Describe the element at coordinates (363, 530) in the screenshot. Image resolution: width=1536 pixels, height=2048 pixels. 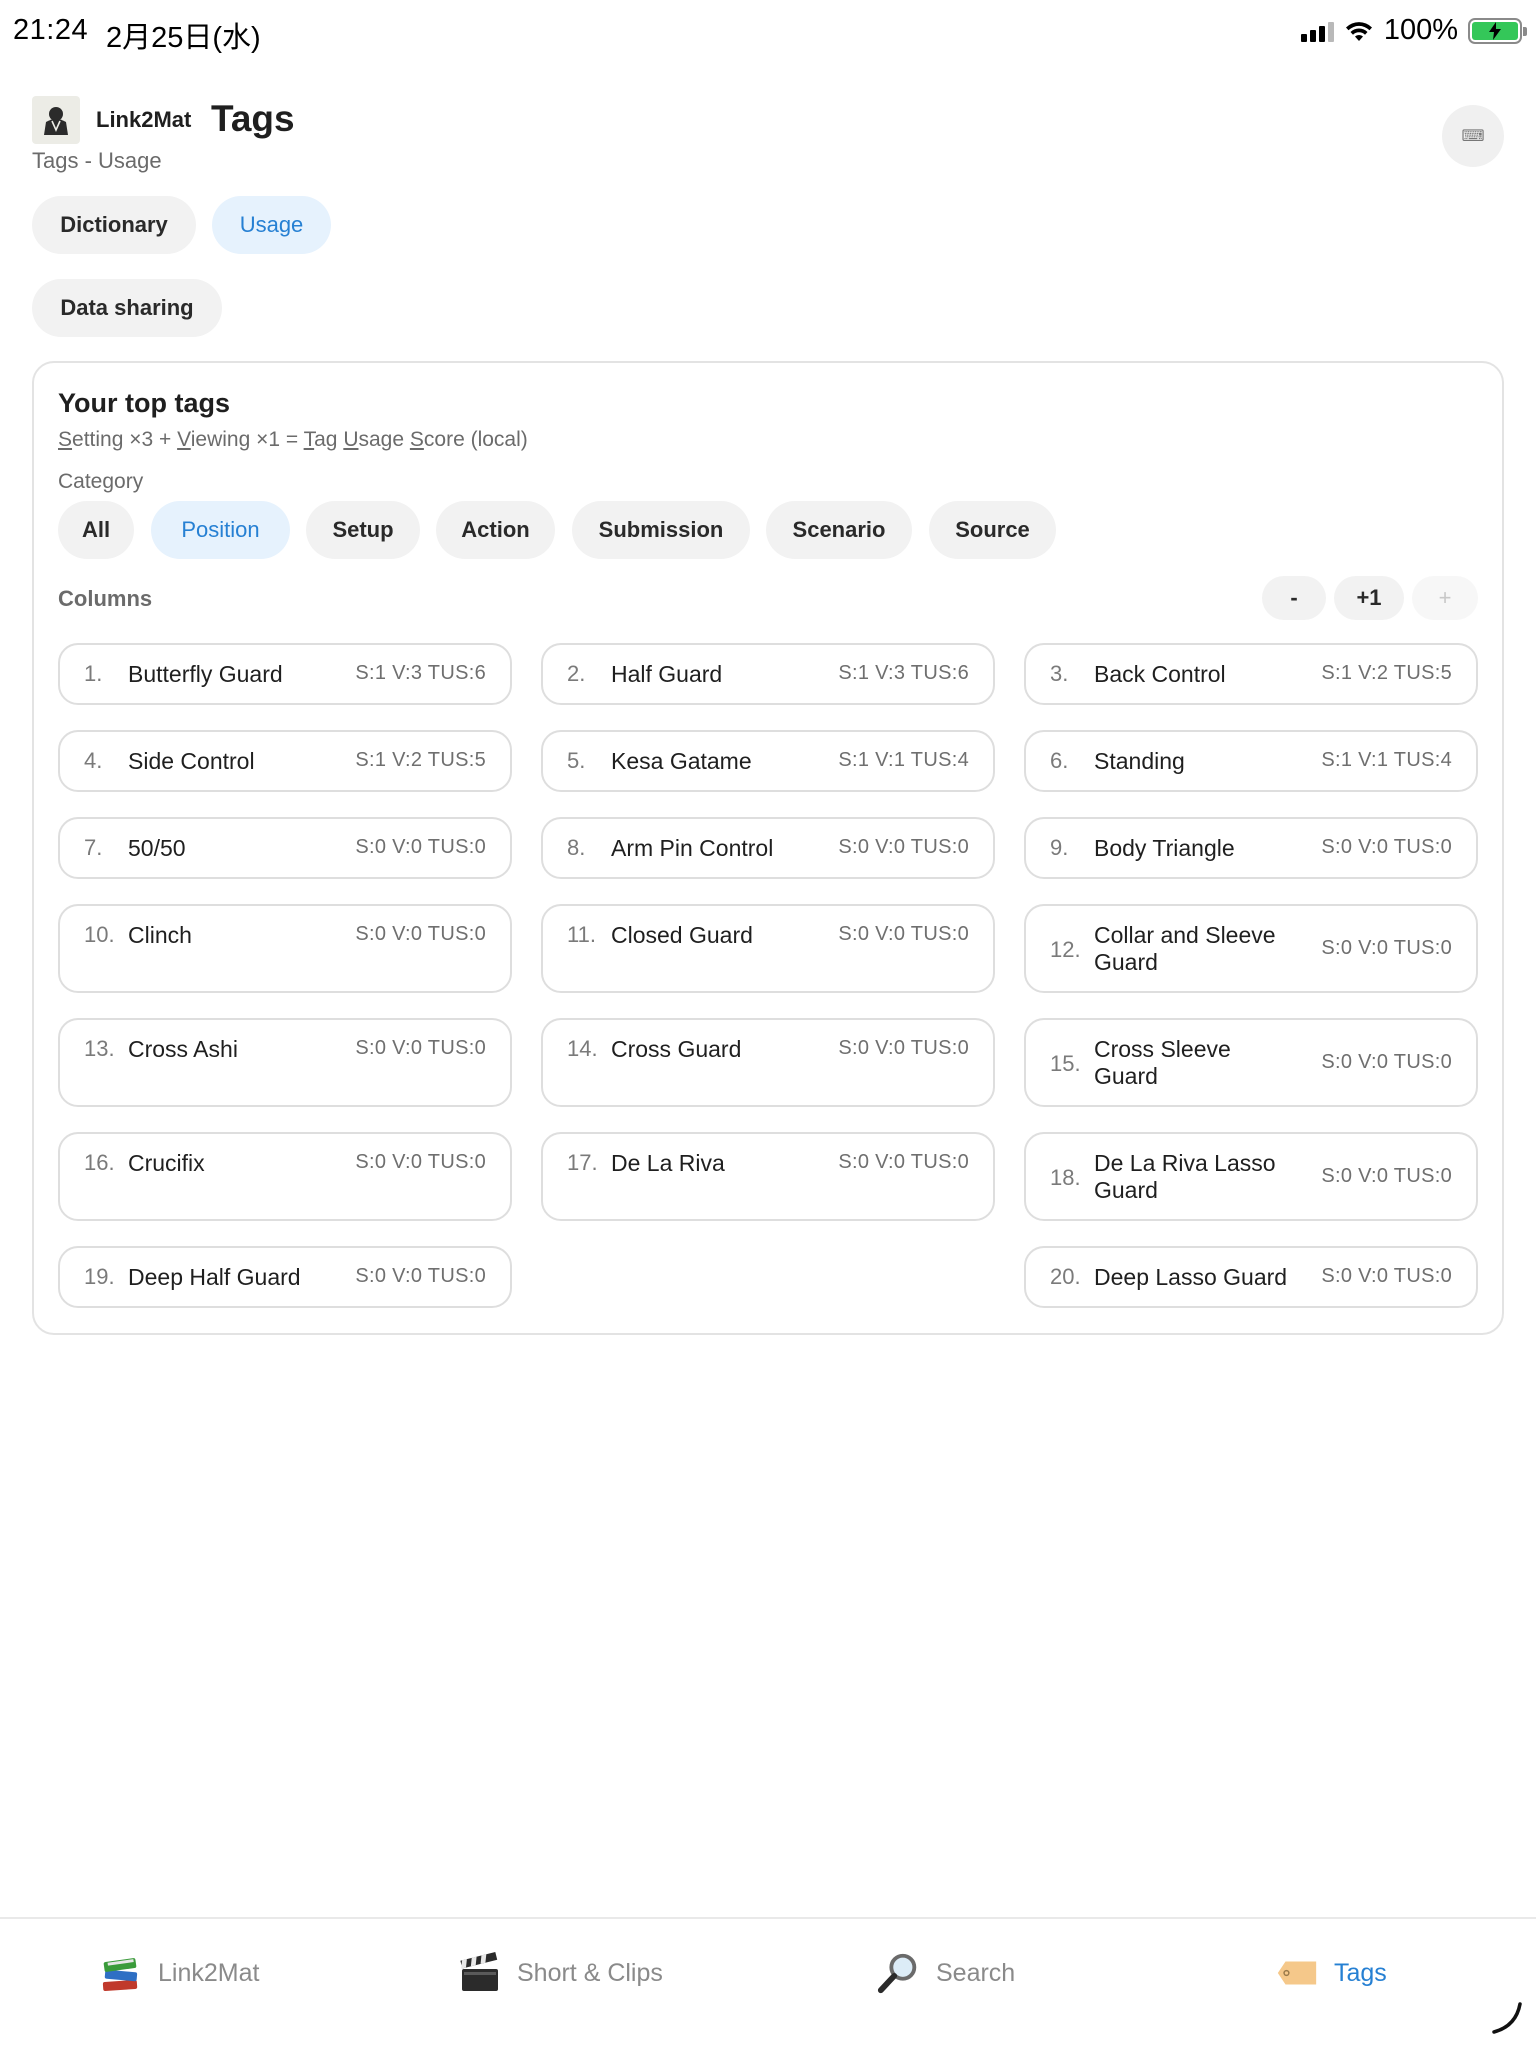
I see `chip-setup: Setup` at that location.